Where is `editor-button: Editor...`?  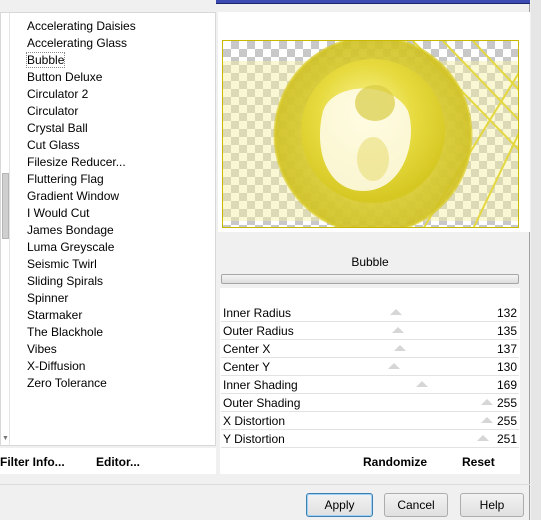
editor-button: Editor... is located at coordinates (118, 462).